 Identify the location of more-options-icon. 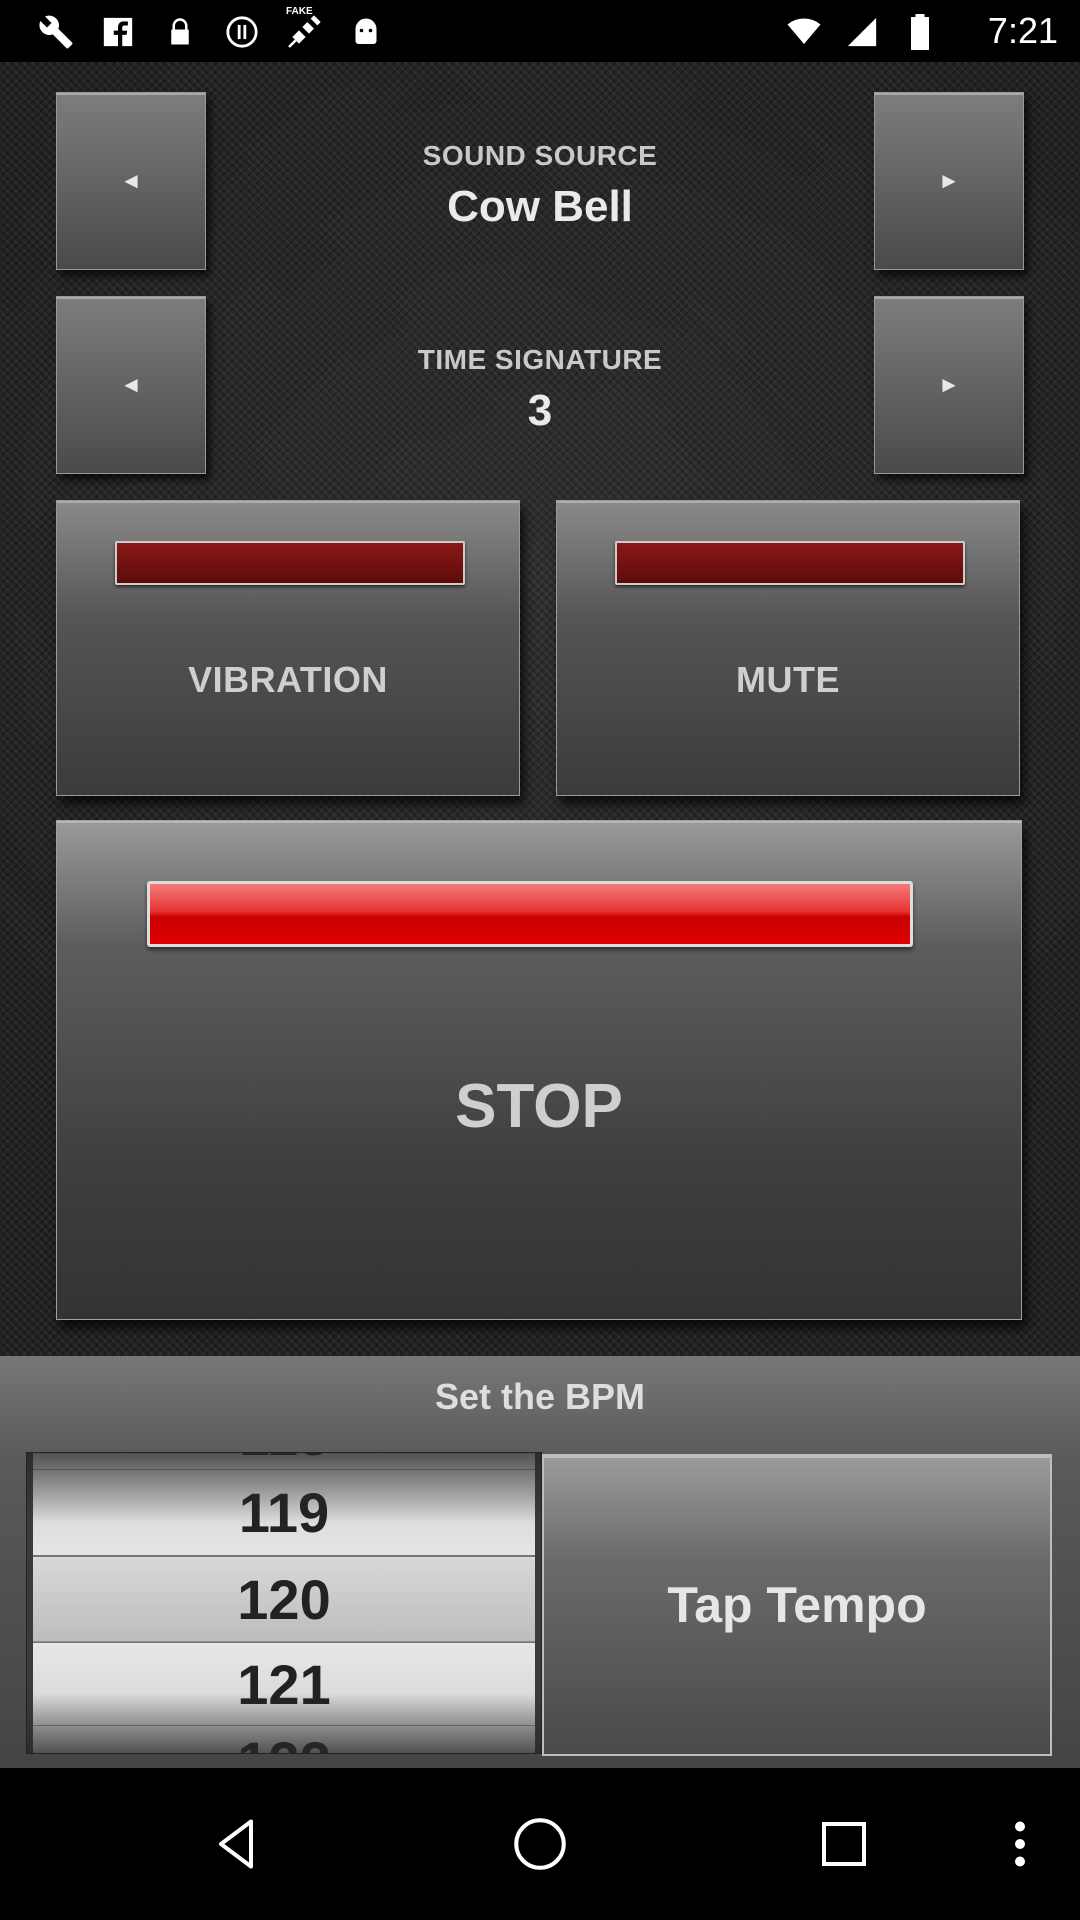
(1020, 1844).